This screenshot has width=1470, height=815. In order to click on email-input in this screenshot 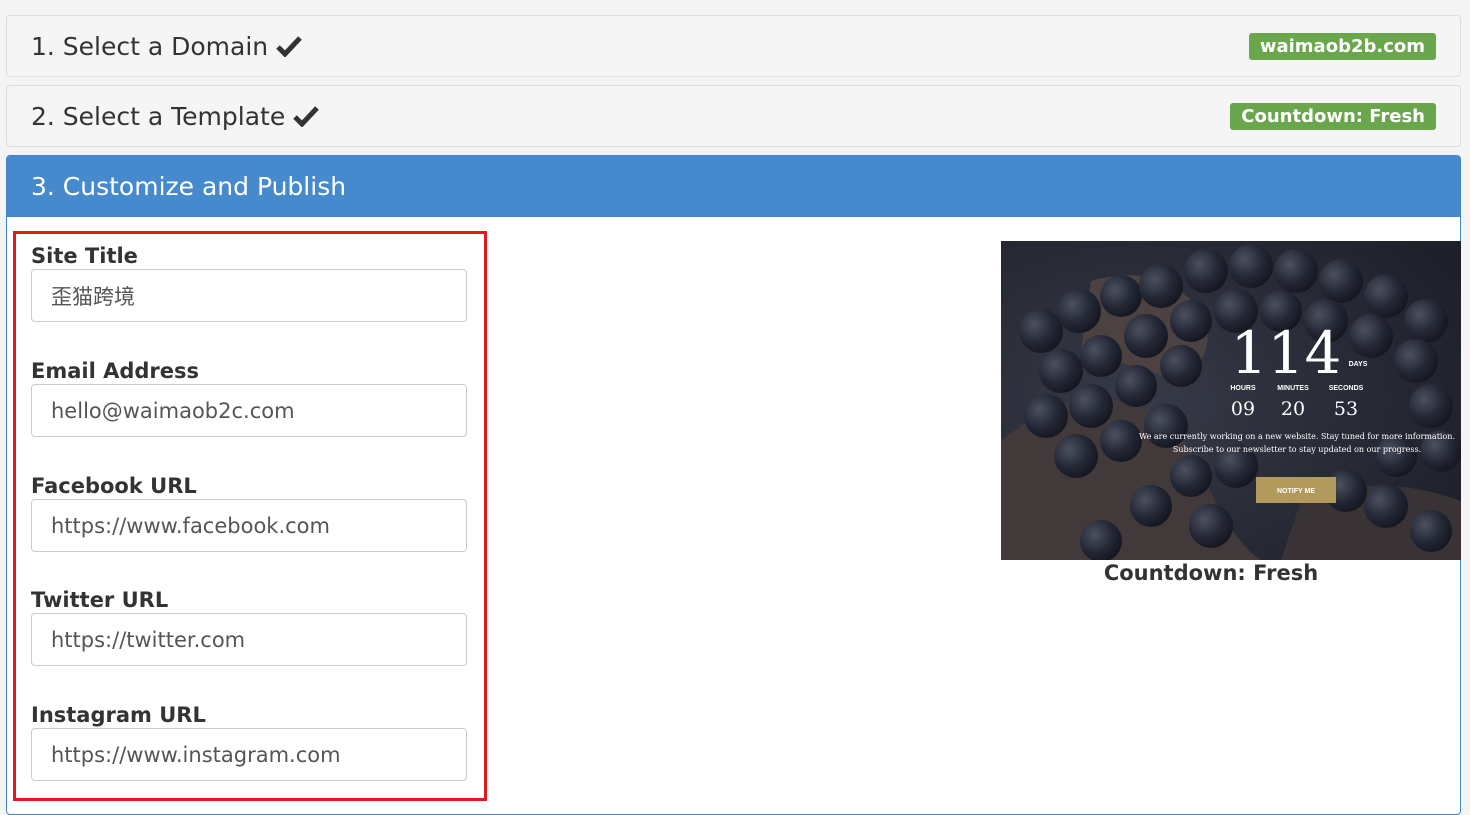, I will do `click(249, 410)`.